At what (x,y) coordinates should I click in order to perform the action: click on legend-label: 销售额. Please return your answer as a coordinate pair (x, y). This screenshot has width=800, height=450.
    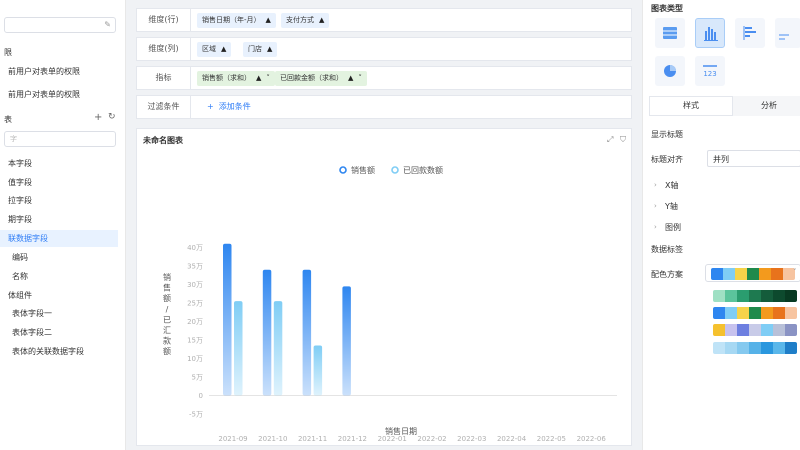
    Looking at the image, I should click on (363, 170).